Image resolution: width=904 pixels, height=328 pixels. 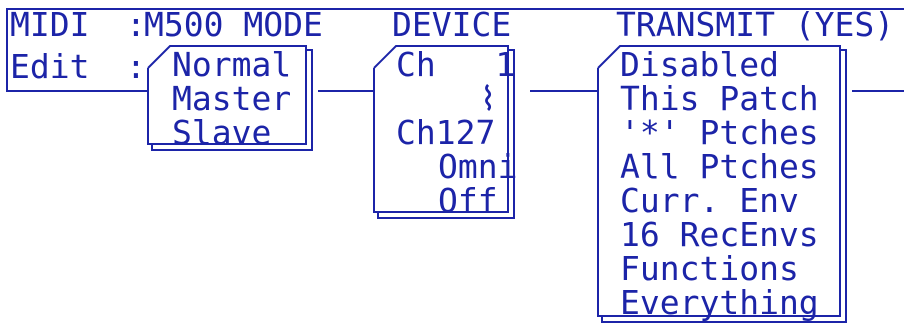 I want to click on transmit-trailing-connector, so click(x=878, y=91).